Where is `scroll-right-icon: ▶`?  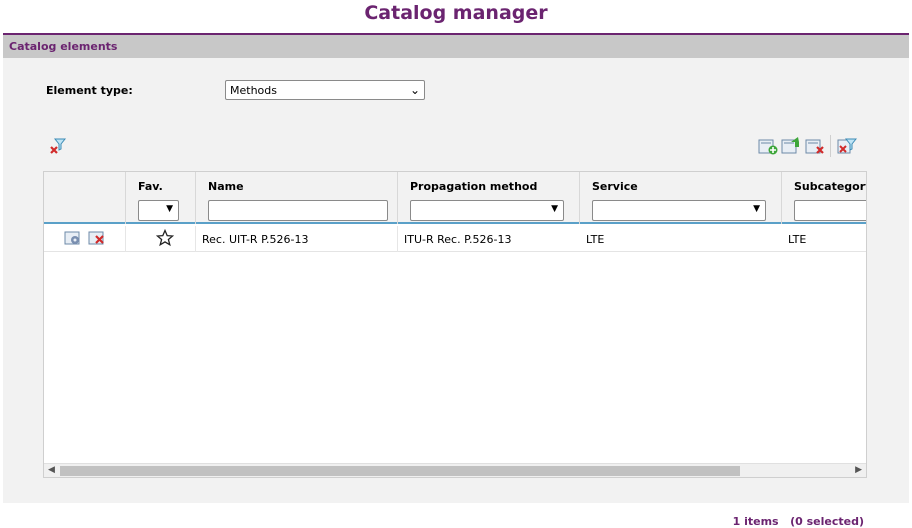 scroll-right-icon: ▶ is located at coordinates (858, 470).